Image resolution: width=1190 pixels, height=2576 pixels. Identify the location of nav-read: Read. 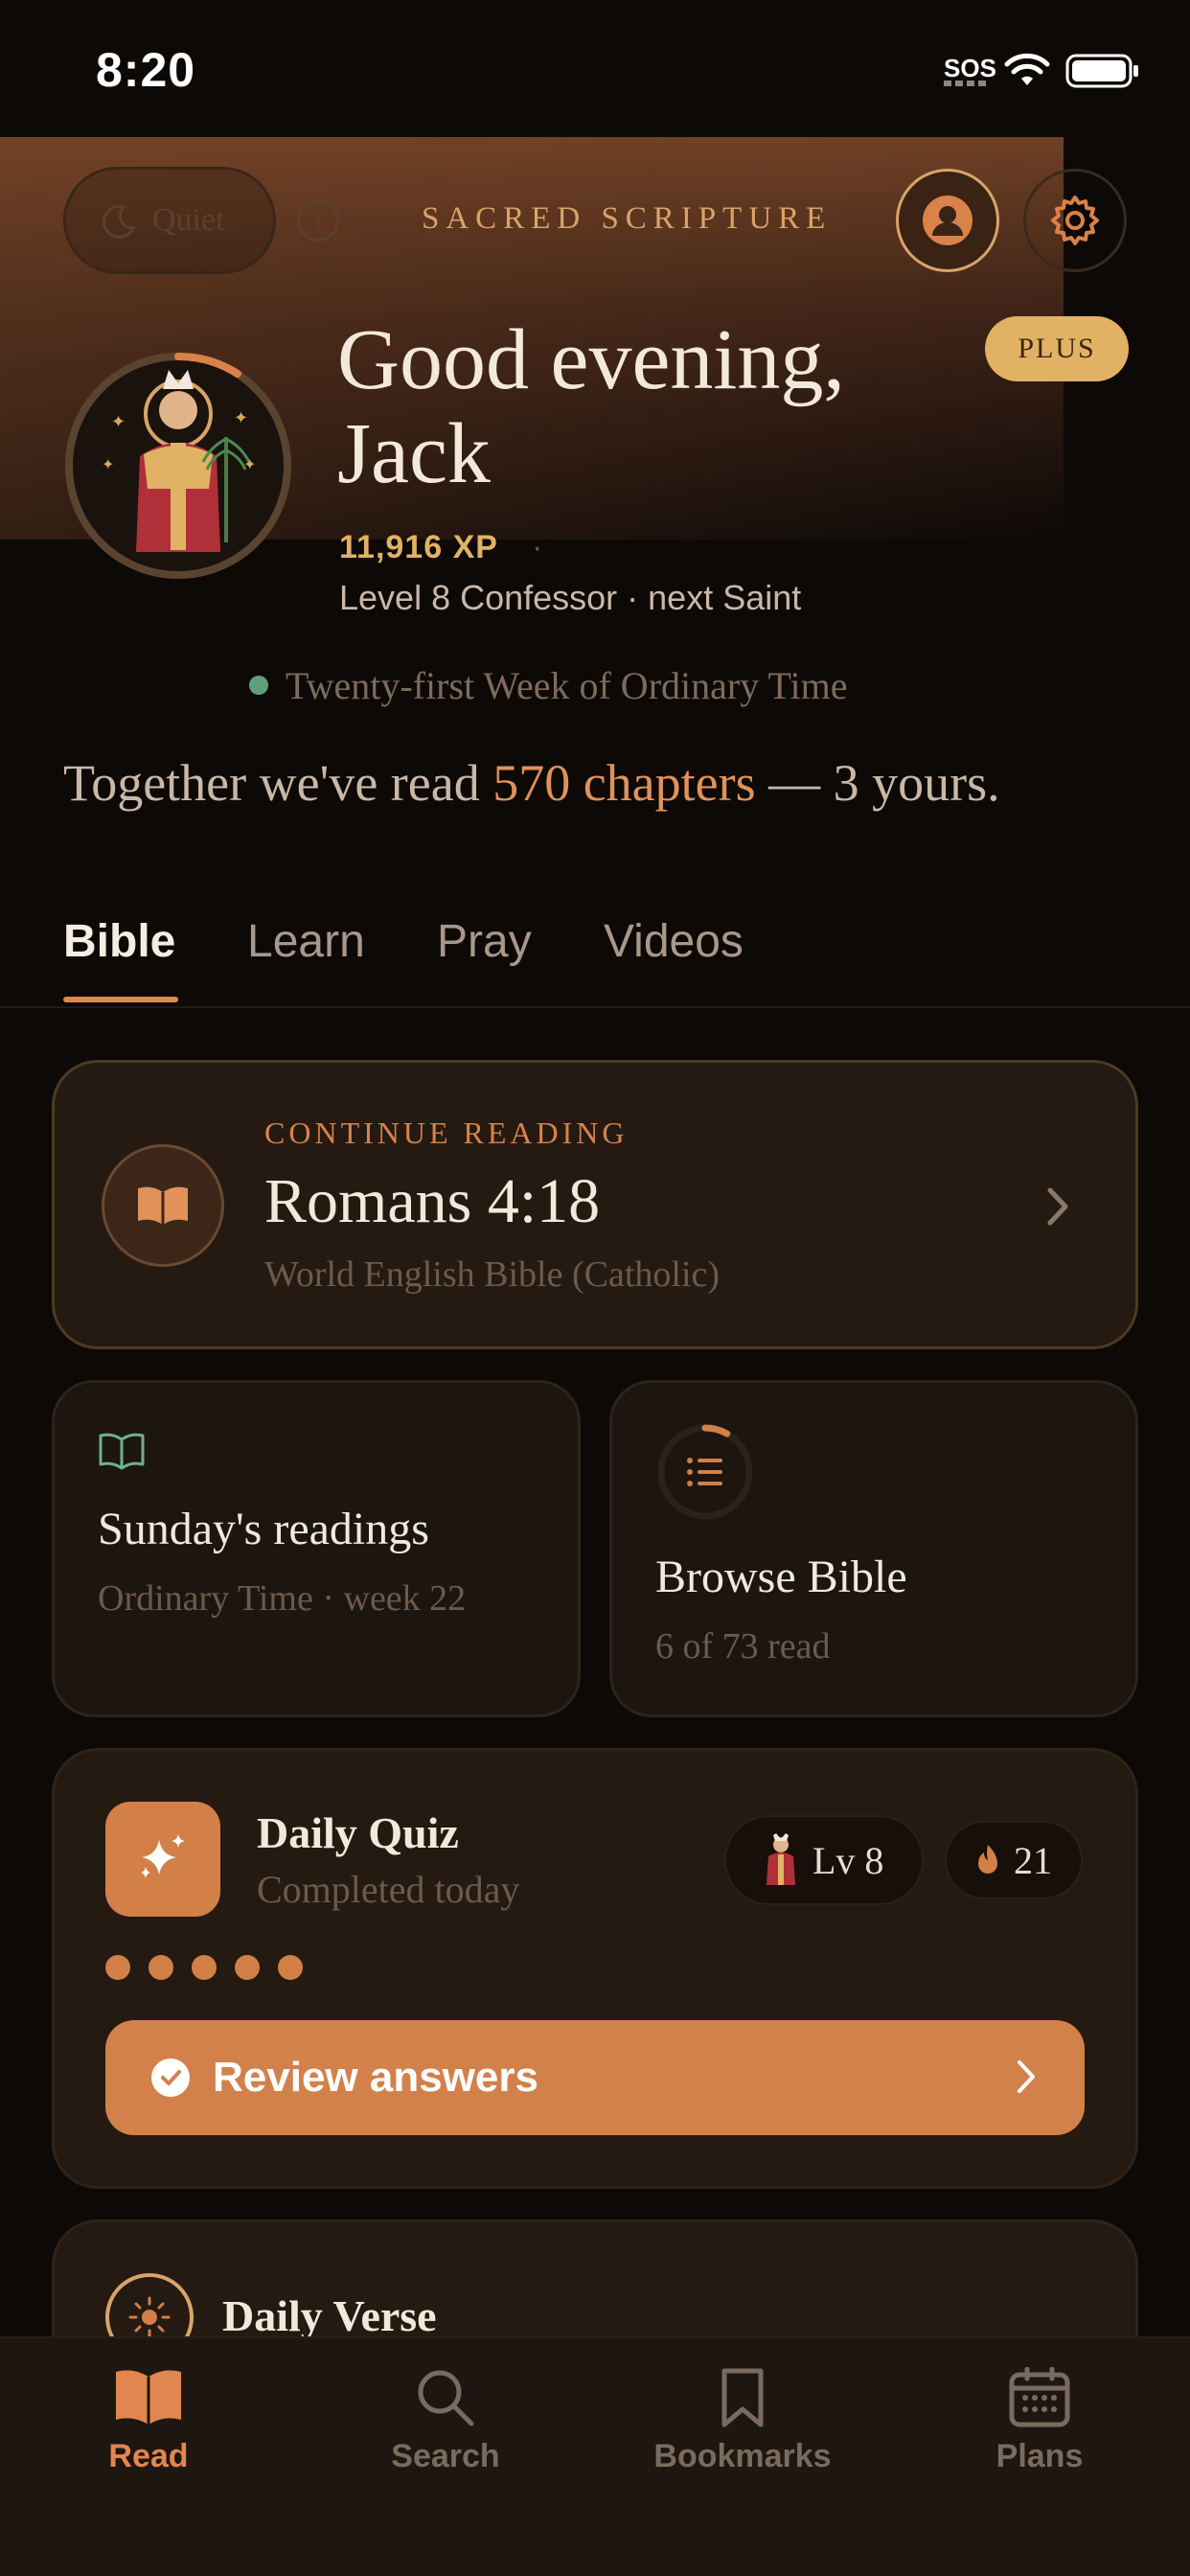
(148, 2421).